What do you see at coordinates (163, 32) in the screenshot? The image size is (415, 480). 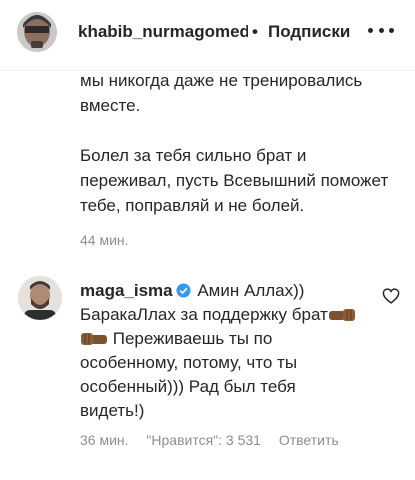 I see `post-author-username: khabib_nurmagomed` at bounding box center [163, 32].